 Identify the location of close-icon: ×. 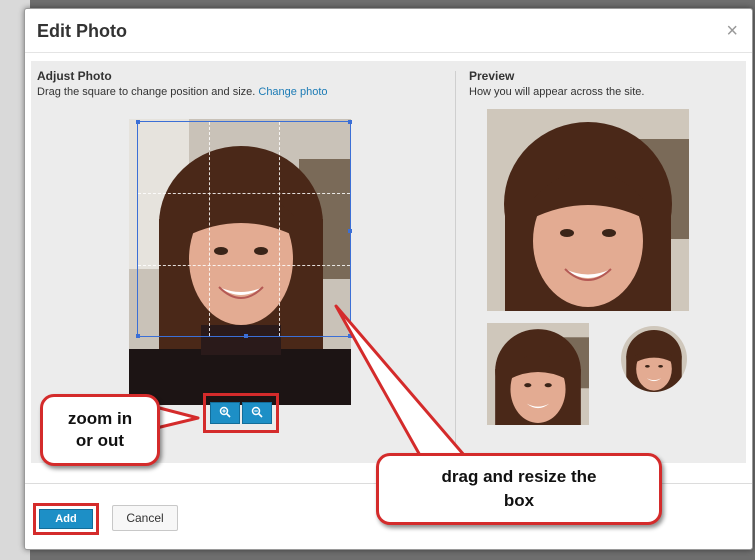
(732, 31).